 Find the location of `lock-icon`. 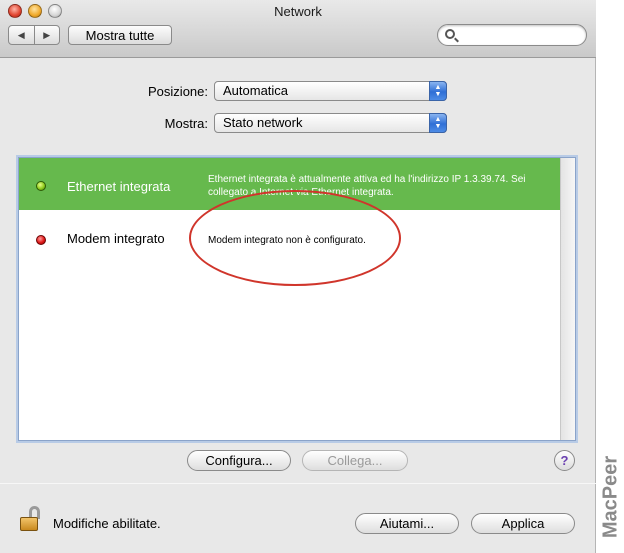

lock-icon is located at coordinates (31, 519).